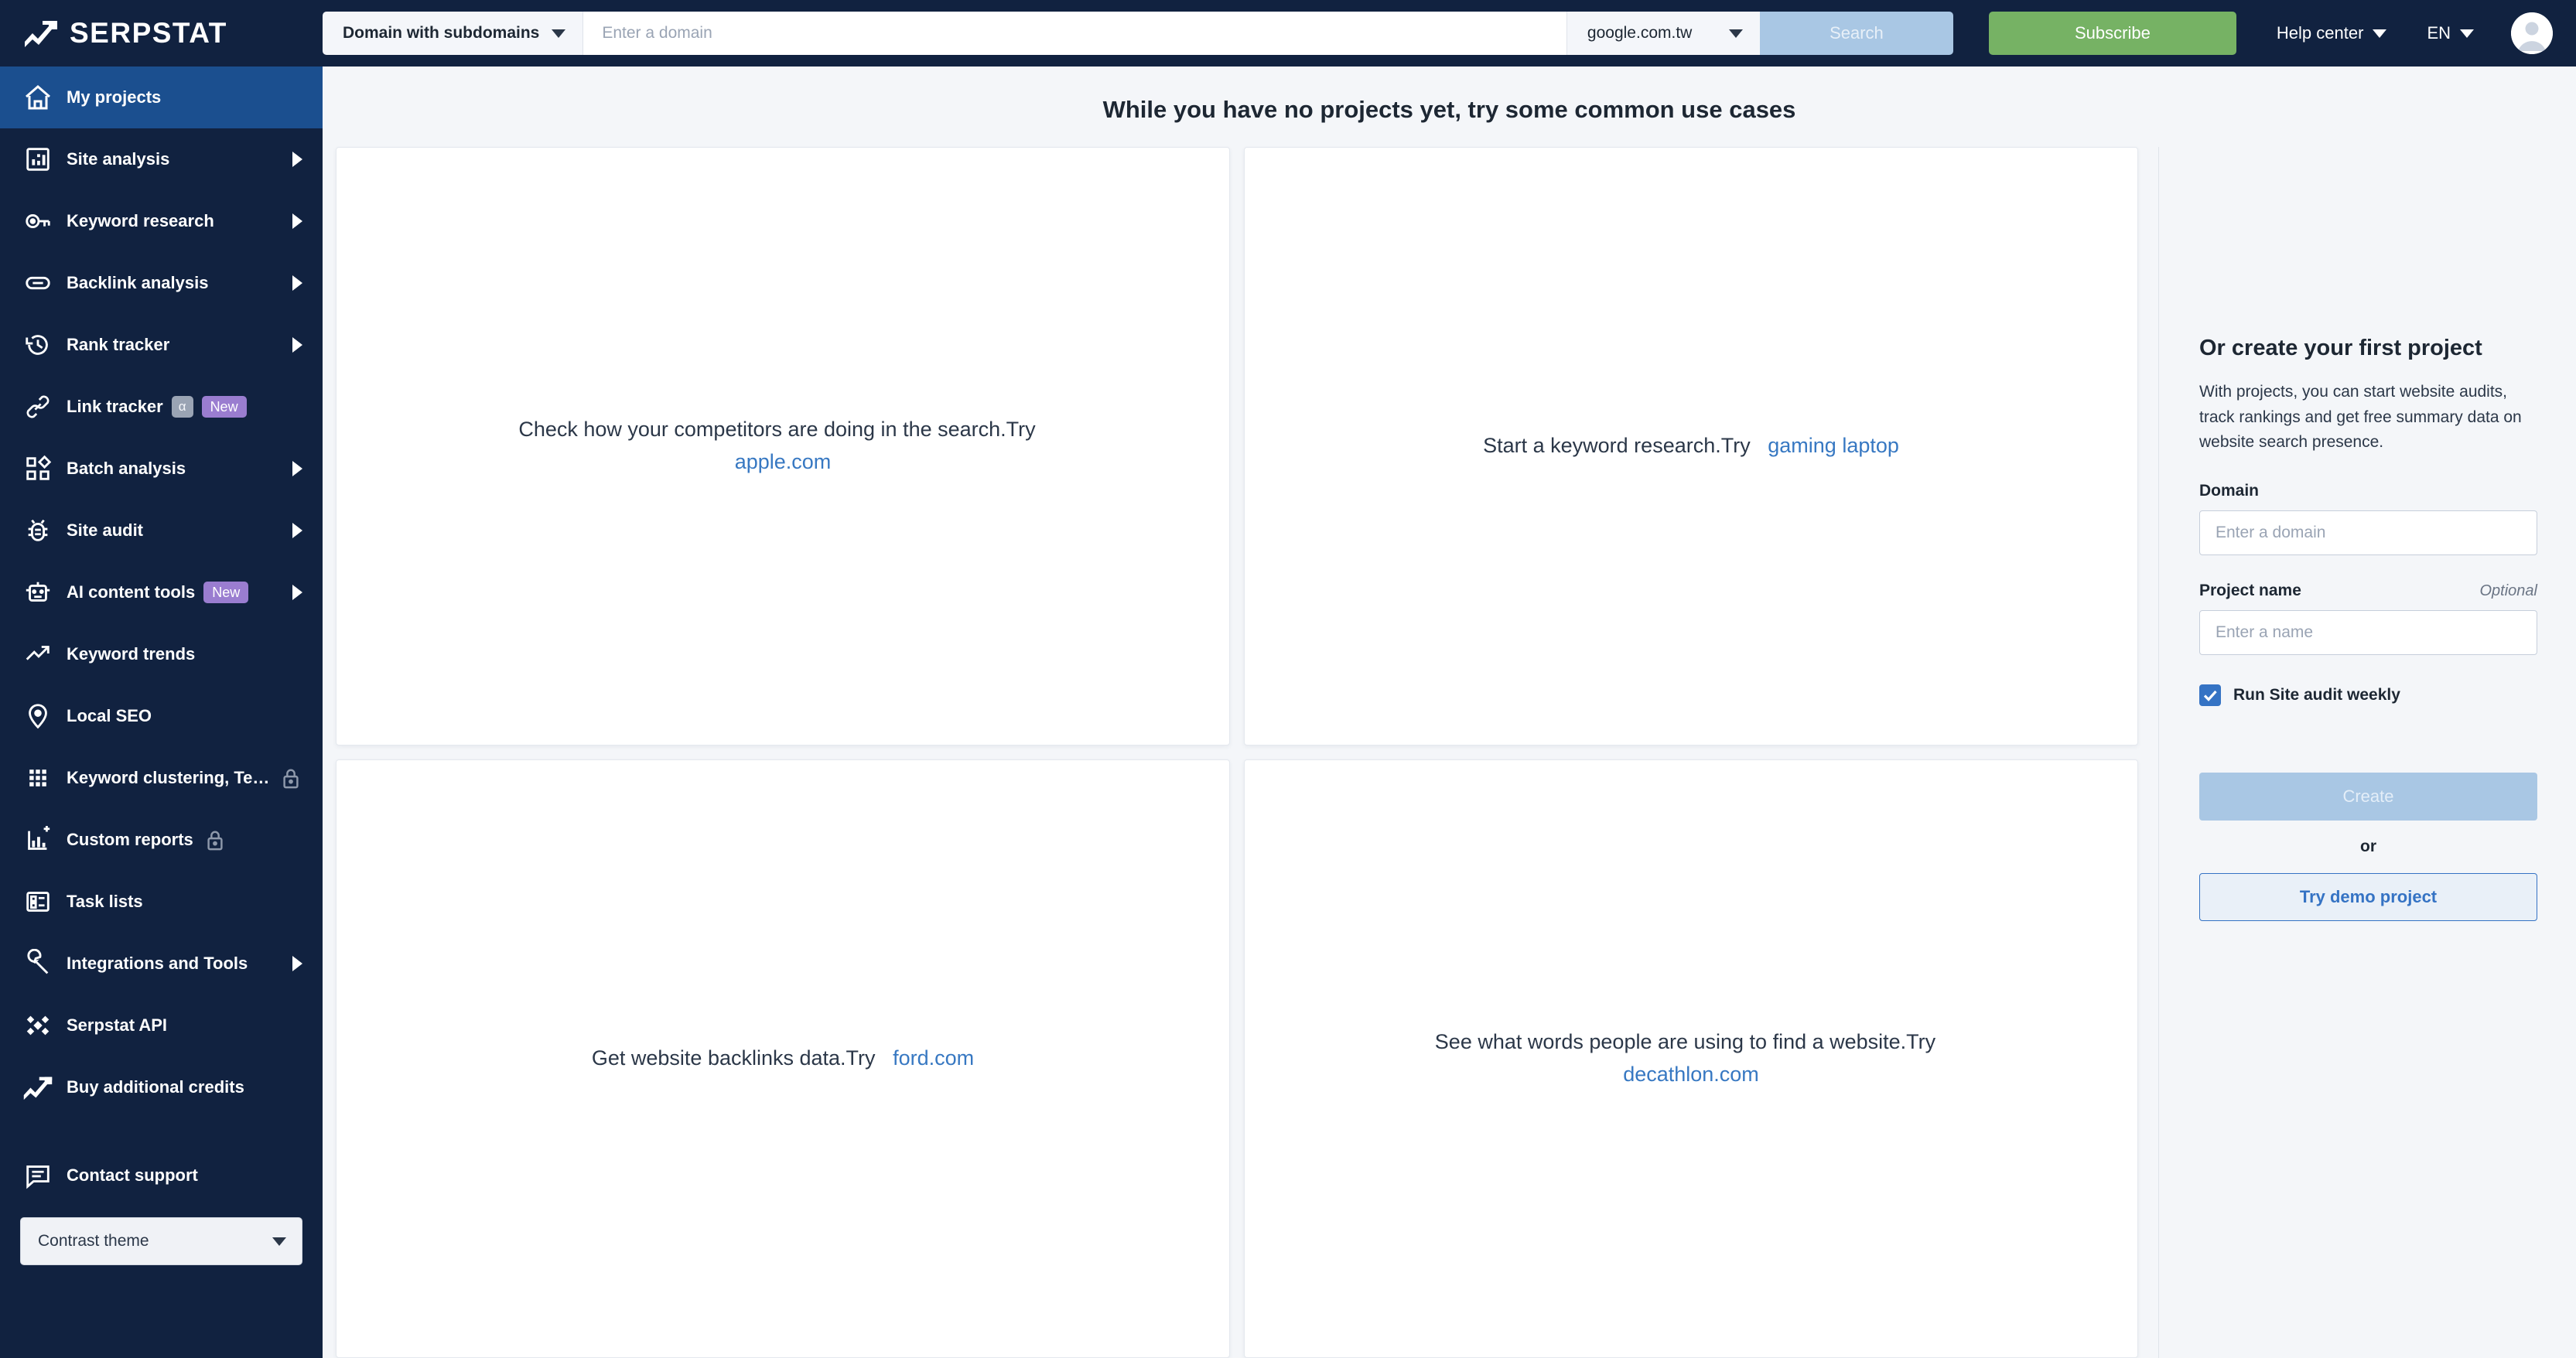 The image size is (2576, 1358). I want to click on sidebar-item-backlink-analysis: Backlink analysis, so click(161, 283).